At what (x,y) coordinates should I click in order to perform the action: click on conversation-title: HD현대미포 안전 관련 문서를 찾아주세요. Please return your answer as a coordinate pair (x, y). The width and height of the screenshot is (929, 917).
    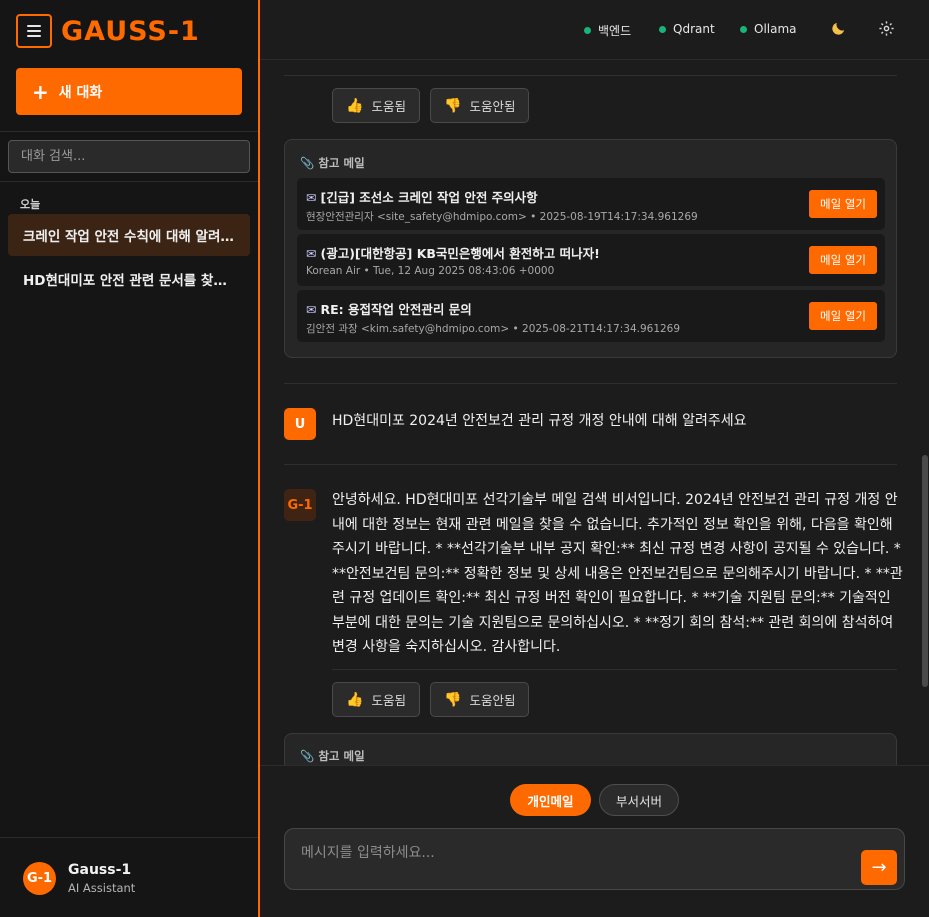
    Looking at the image, I should click on (129, 281).